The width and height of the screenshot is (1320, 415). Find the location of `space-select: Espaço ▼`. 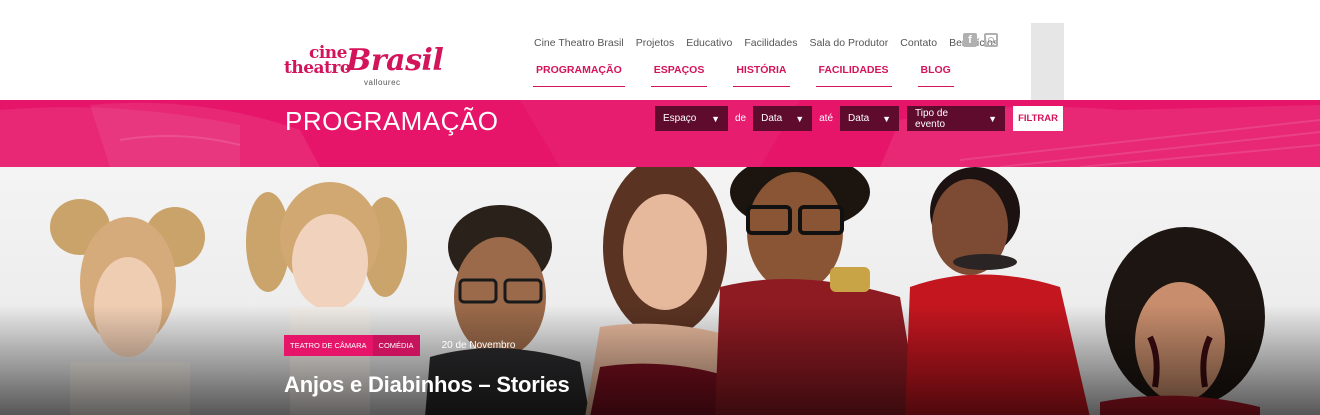

space-select: Espaço ▼ is located at coordinates (691, 118).